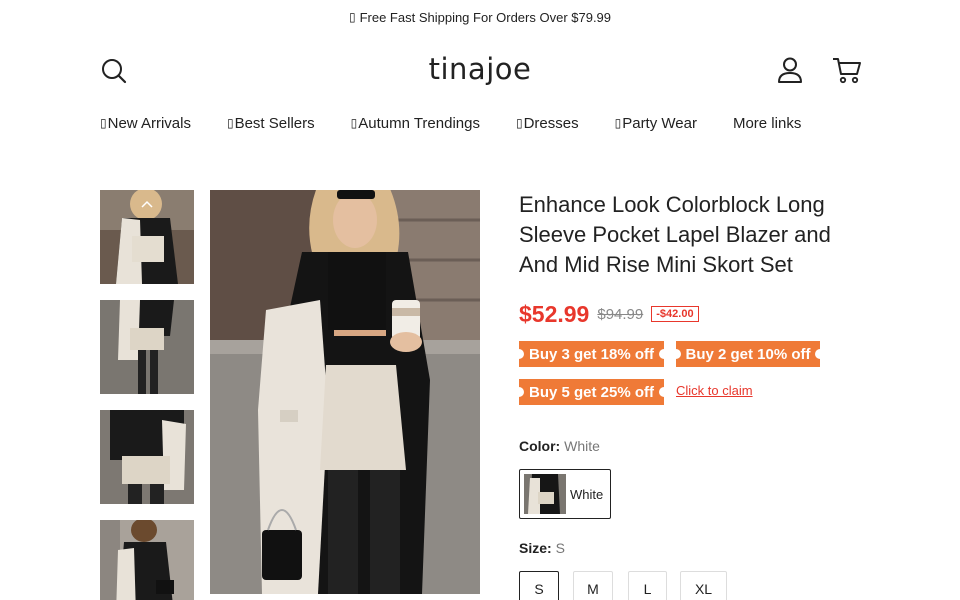  What do you see at coordinates (147, 395) in the screenshot?
I see `thumbnail-gallery` at bounding box center [147, 395].